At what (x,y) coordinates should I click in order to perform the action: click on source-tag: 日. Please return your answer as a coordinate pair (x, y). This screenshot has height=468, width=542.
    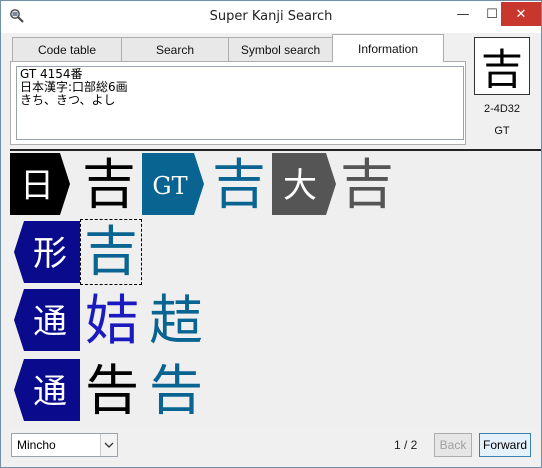
    Looking at the image, I should click on (40, 184).